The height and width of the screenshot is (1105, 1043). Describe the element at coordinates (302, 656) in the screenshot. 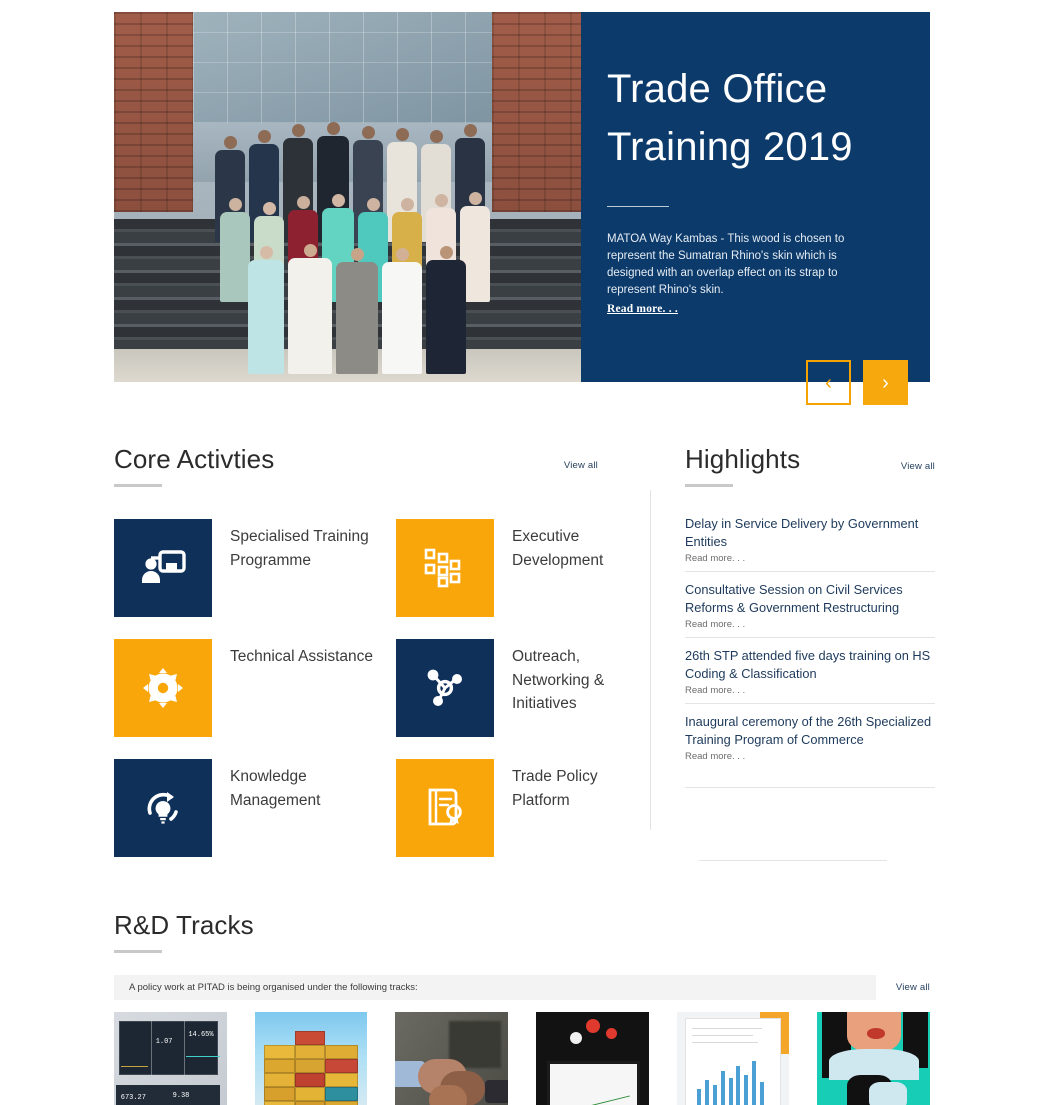

I see `core-activity-label: Technical Assistance` at that location.